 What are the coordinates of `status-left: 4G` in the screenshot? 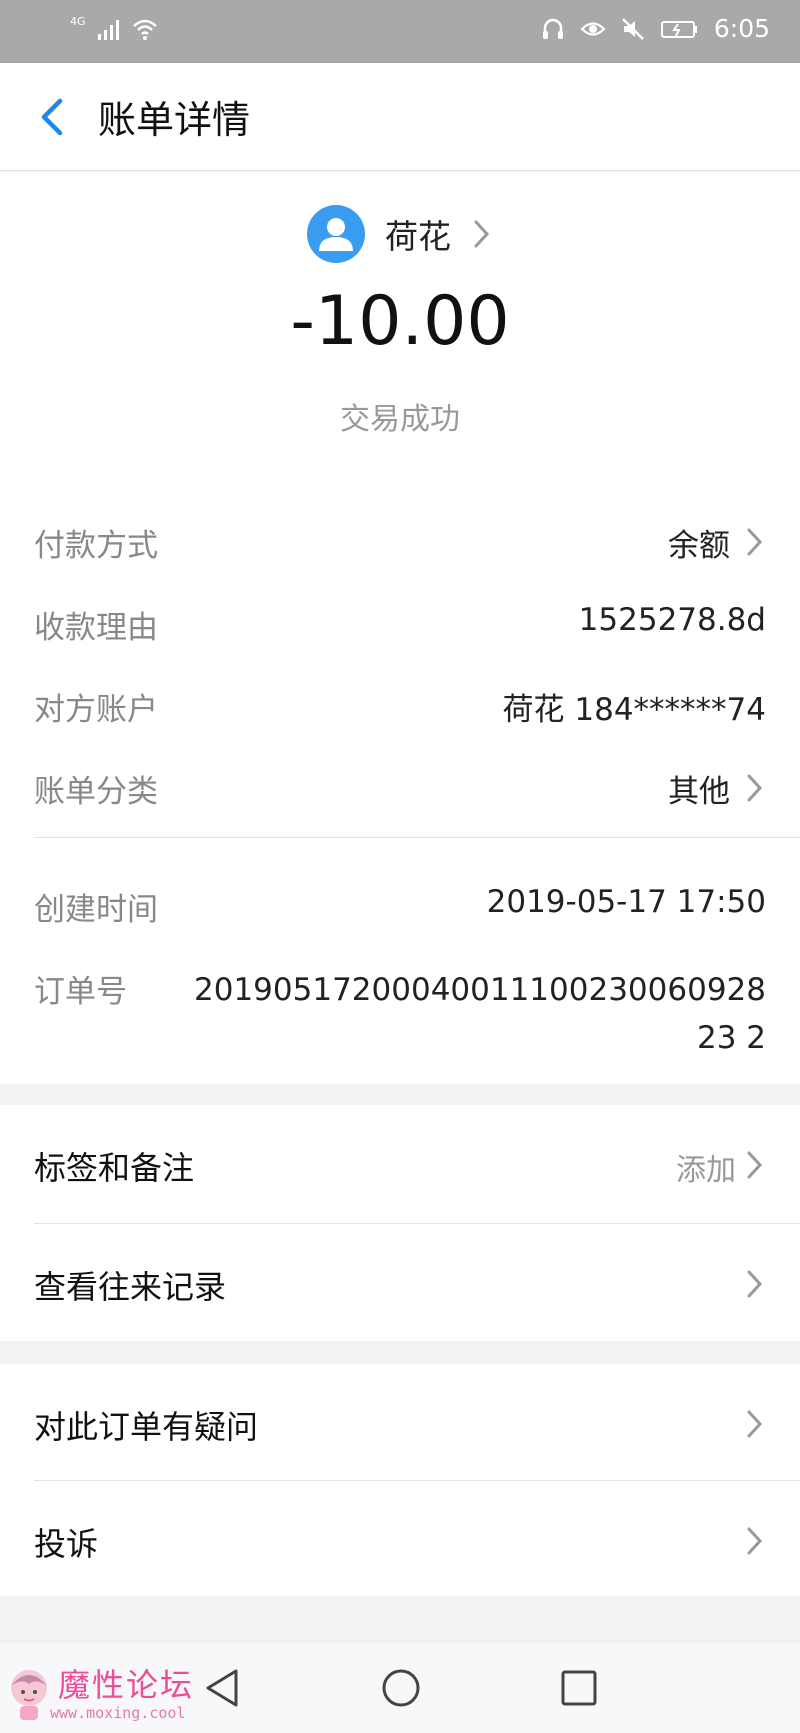 It's located at (114, 28).